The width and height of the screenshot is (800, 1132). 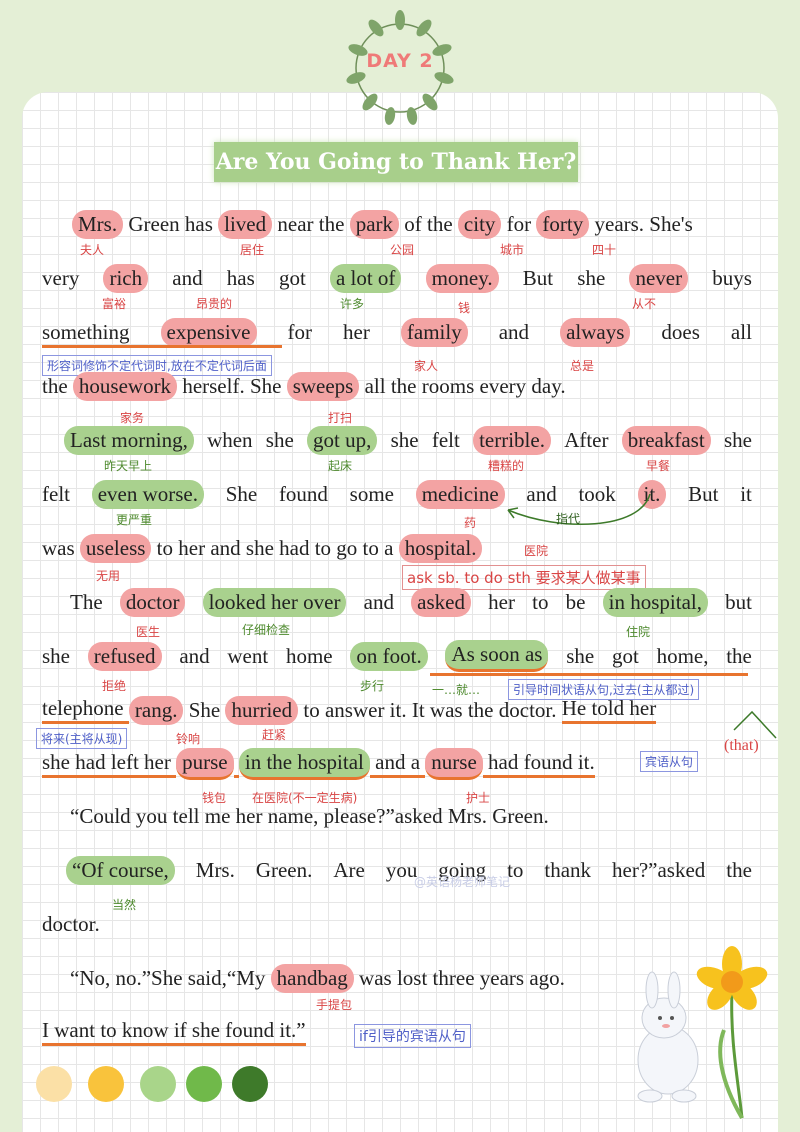 I want to click on note-last-morning: 昨天早上, so click(x=128, y=466).